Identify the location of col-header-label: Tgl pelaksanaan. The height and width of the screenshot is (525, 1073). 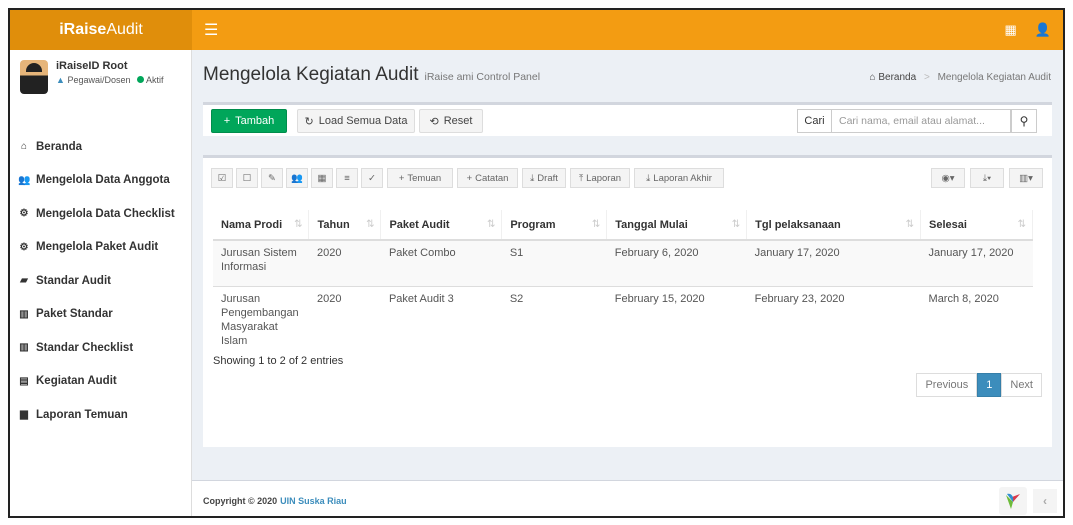
(798, 224).